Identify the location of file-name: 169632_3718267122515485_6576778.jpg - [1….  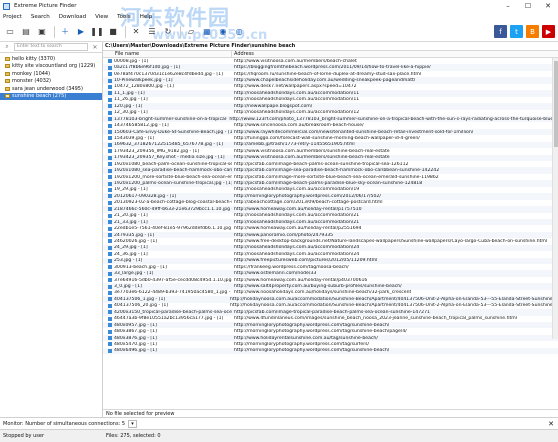
(169, 145).